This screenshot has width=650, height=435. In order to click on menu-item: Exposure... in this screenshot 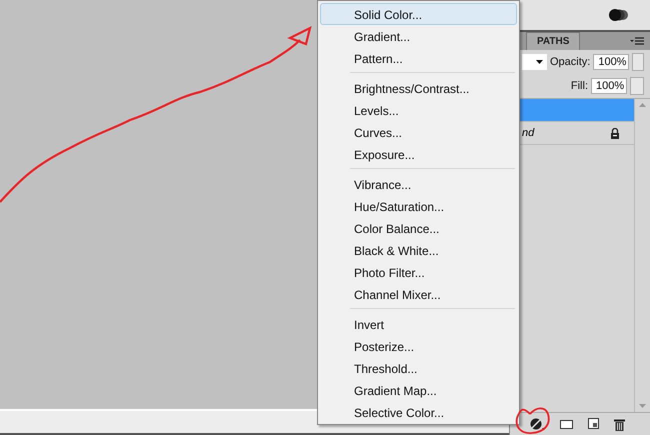, I will do `click(418, 154)`.